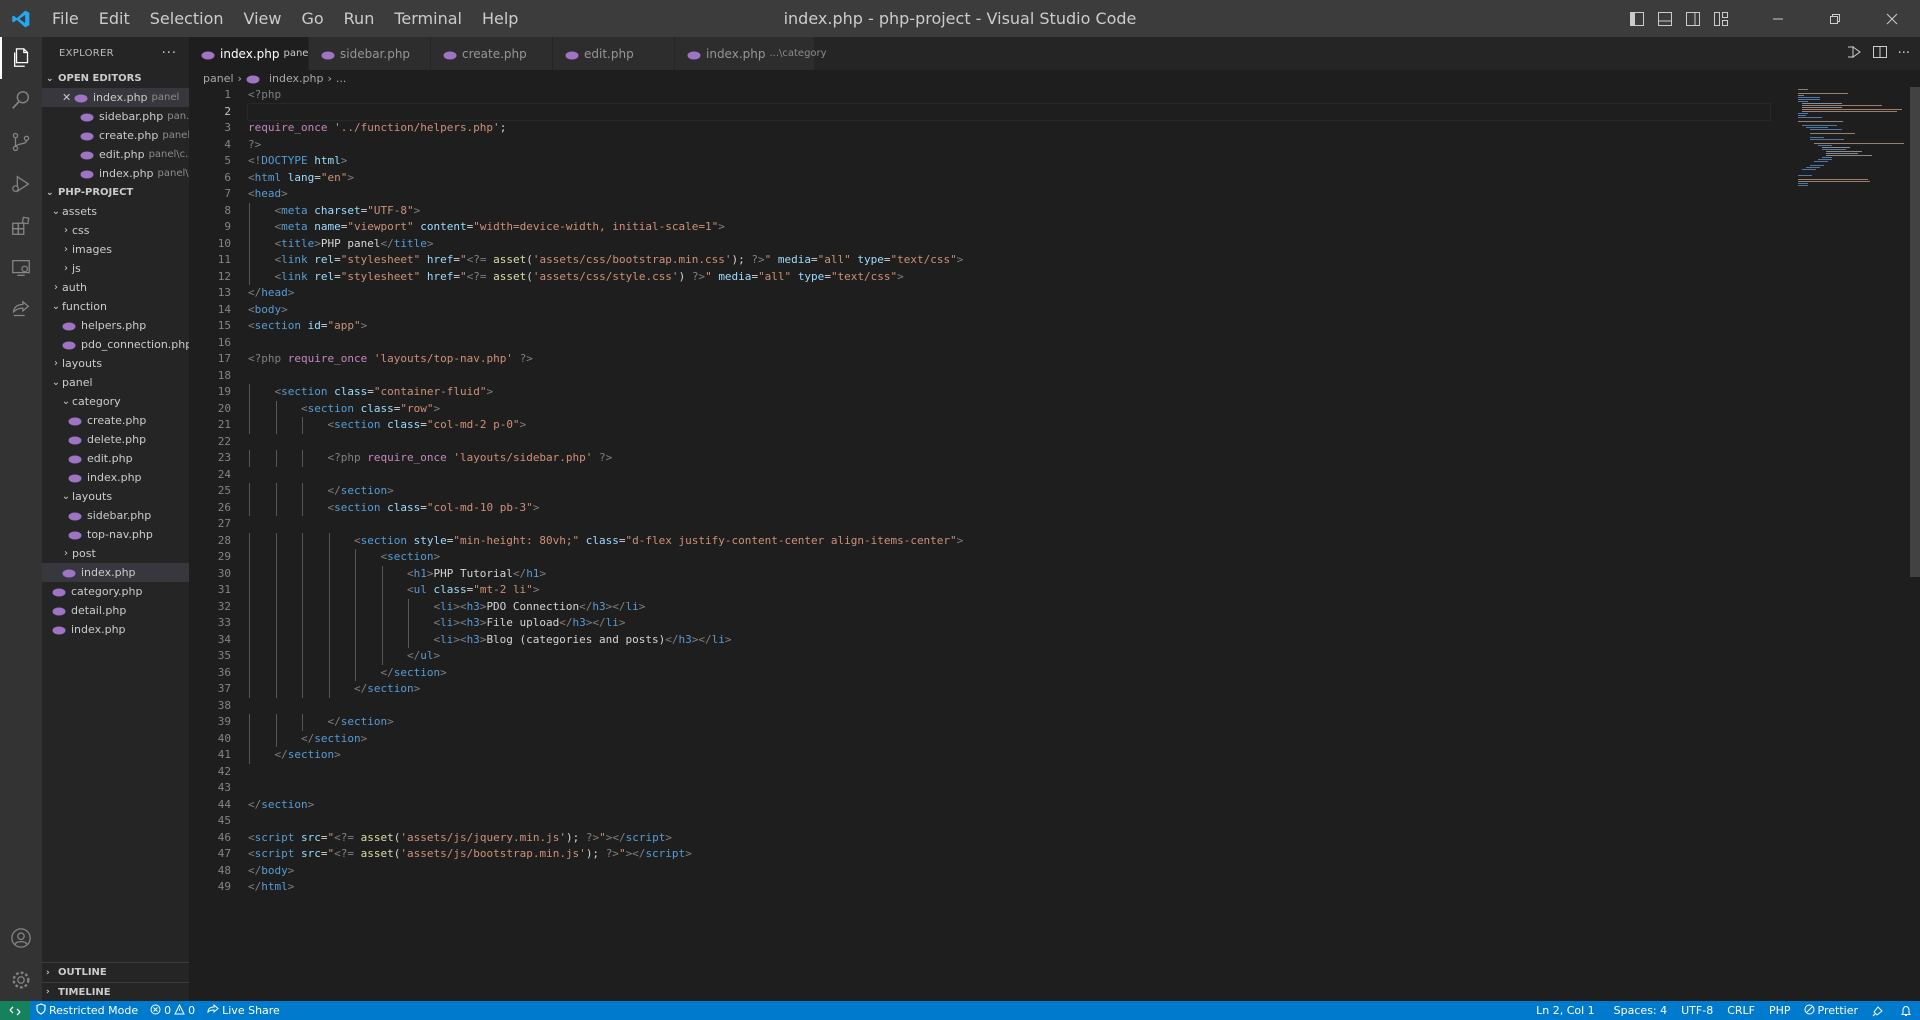  I want to click on code-line: <li><h3>File upload</h3></li>, so click(1009, 623).